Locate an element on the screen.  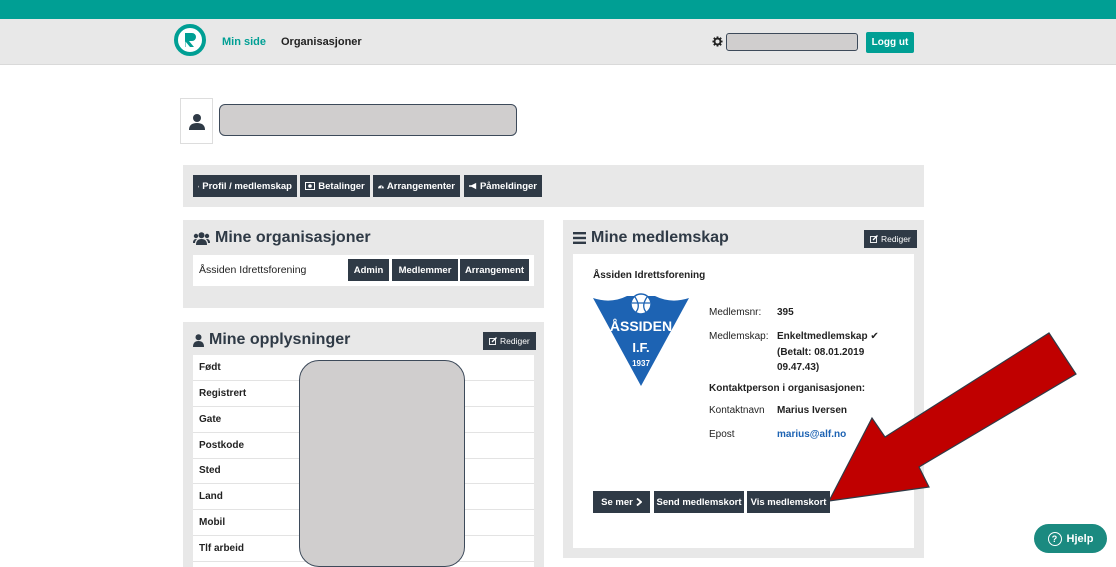
help-button: ? Hjelp is located at coordinates (1070, 538).